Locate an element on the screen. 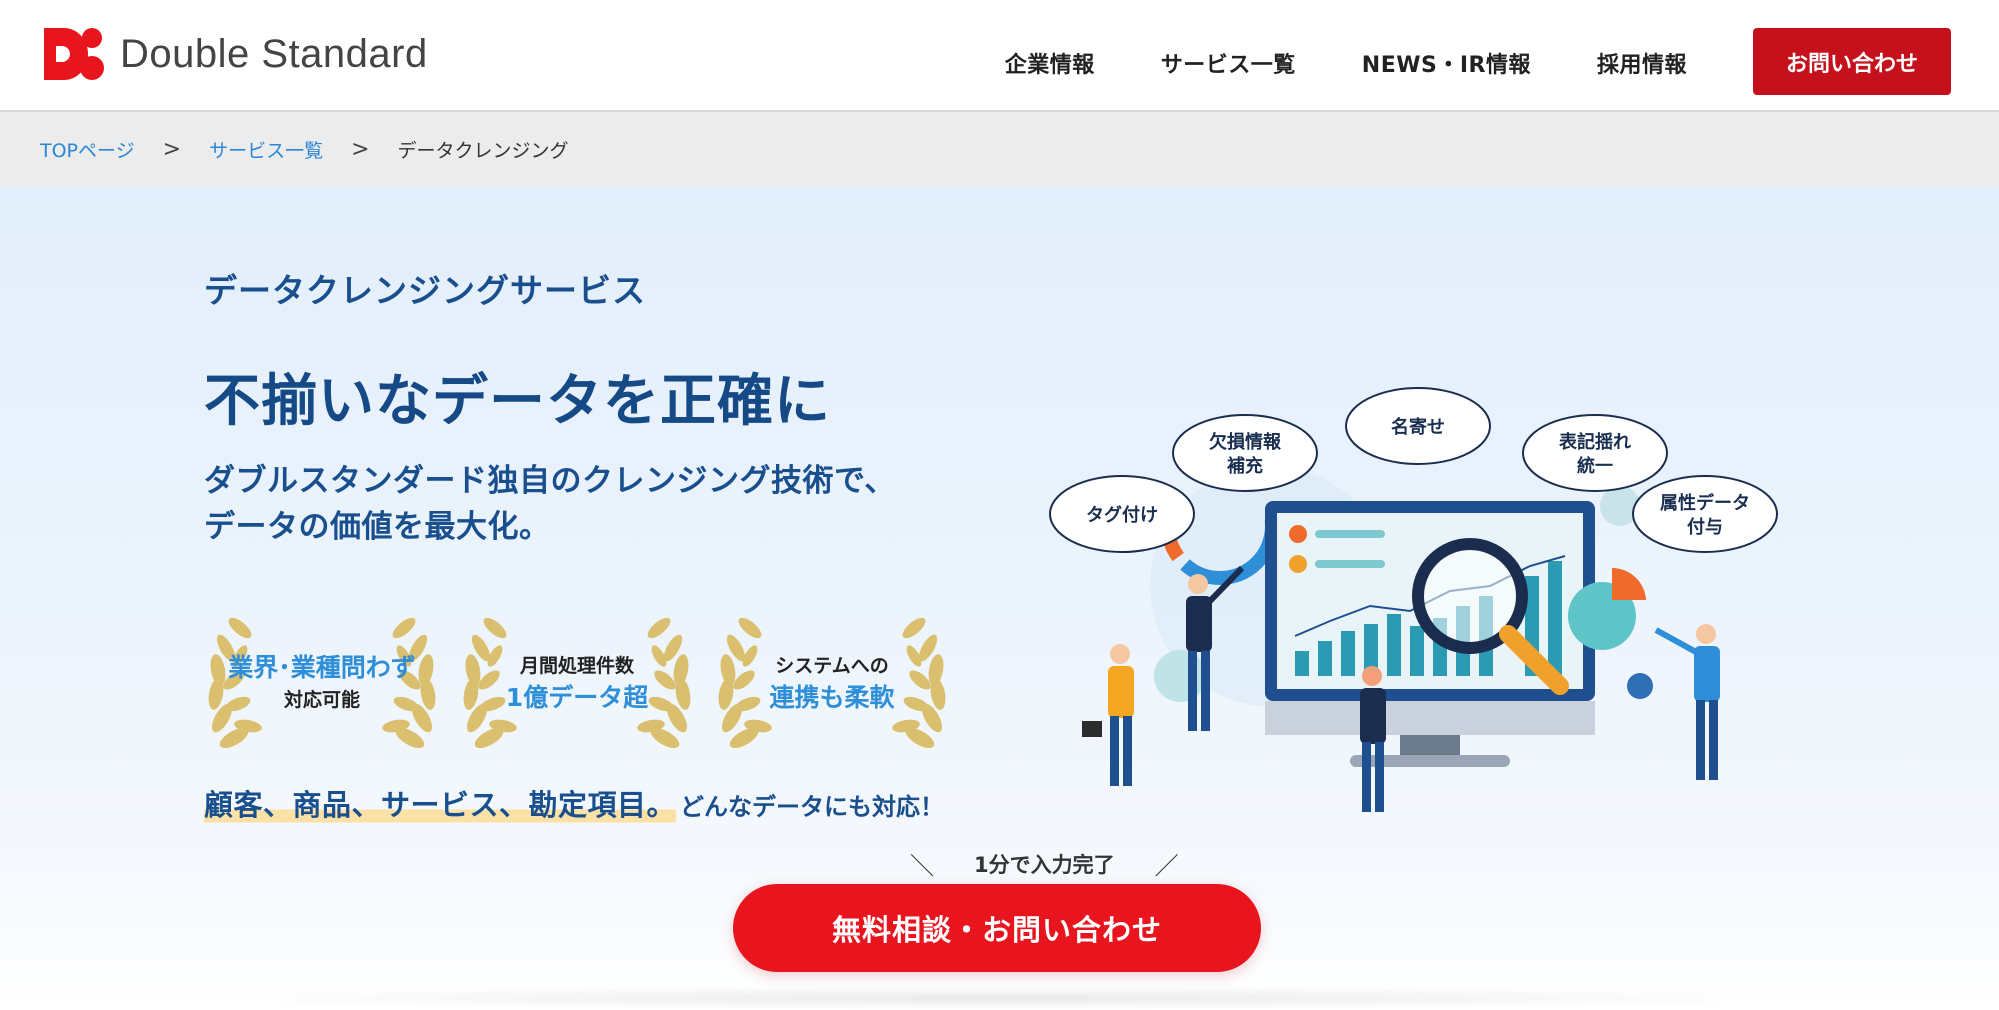  award-text: システムへの 連携も柔軟 is located at coordinates (832, 683).